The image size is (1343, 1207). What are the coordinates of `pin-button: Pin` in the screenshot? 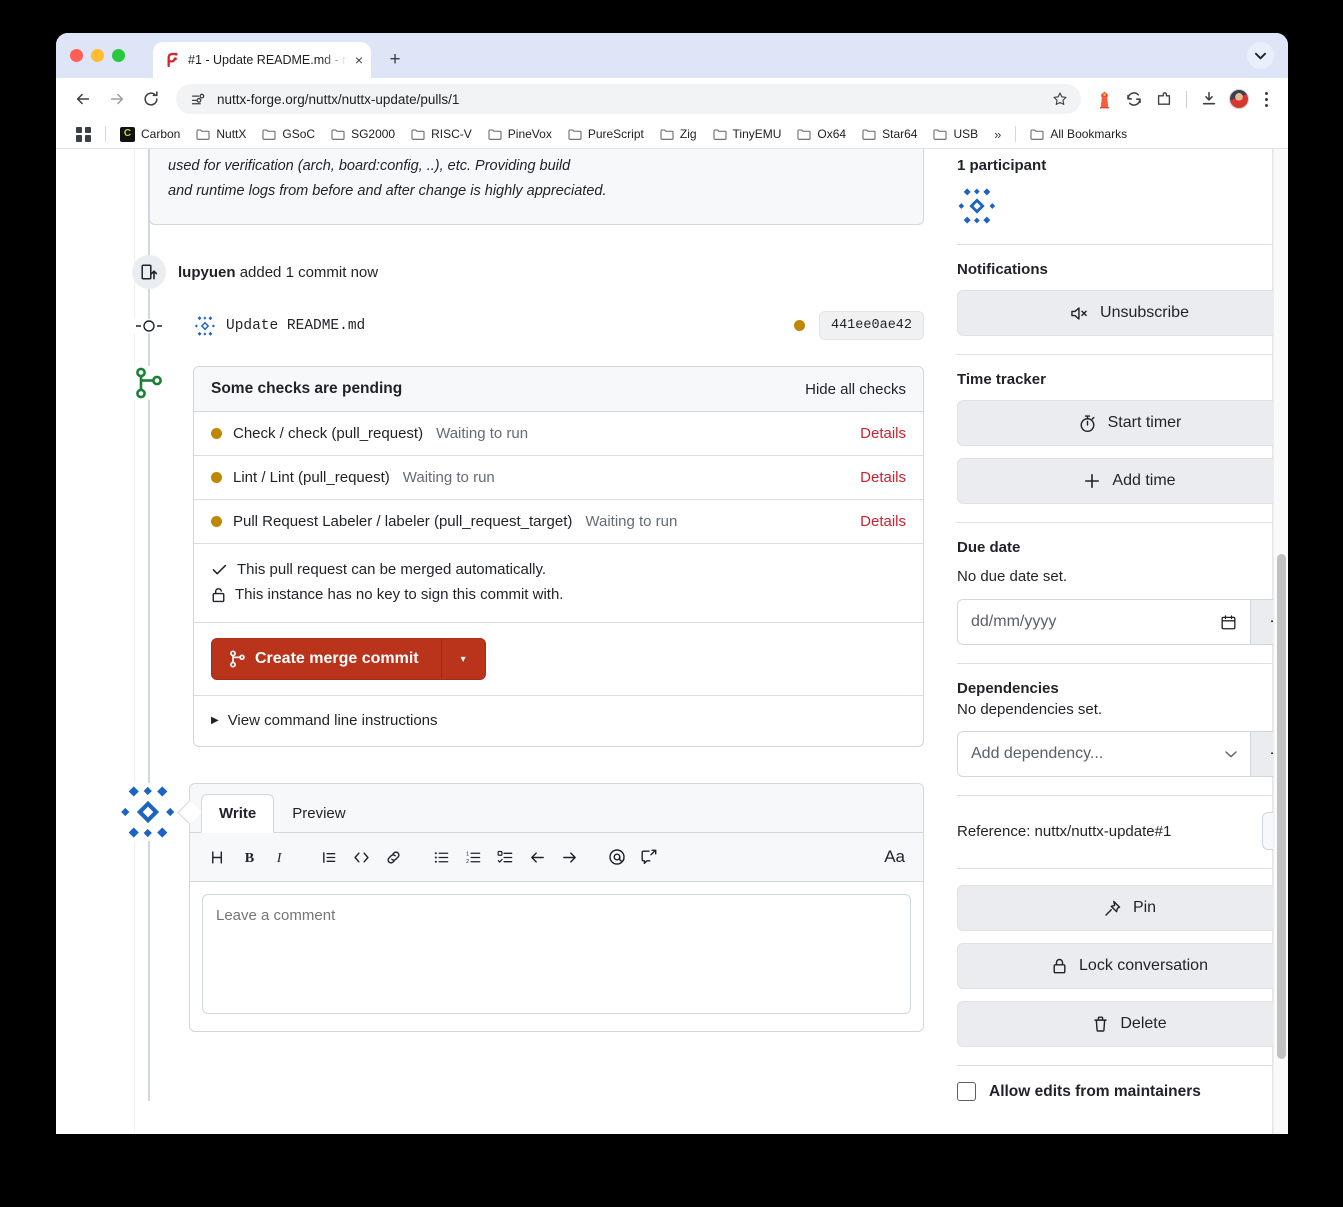 It's located at (1122, 908).